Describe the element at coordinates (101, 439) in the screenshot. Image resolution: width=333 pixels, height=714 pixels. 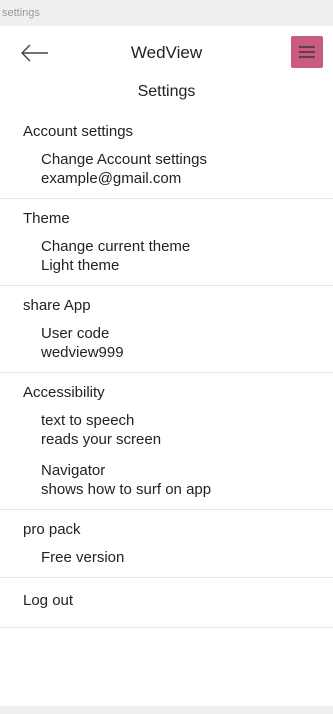
I see `item-value: reads your screen` at that location.